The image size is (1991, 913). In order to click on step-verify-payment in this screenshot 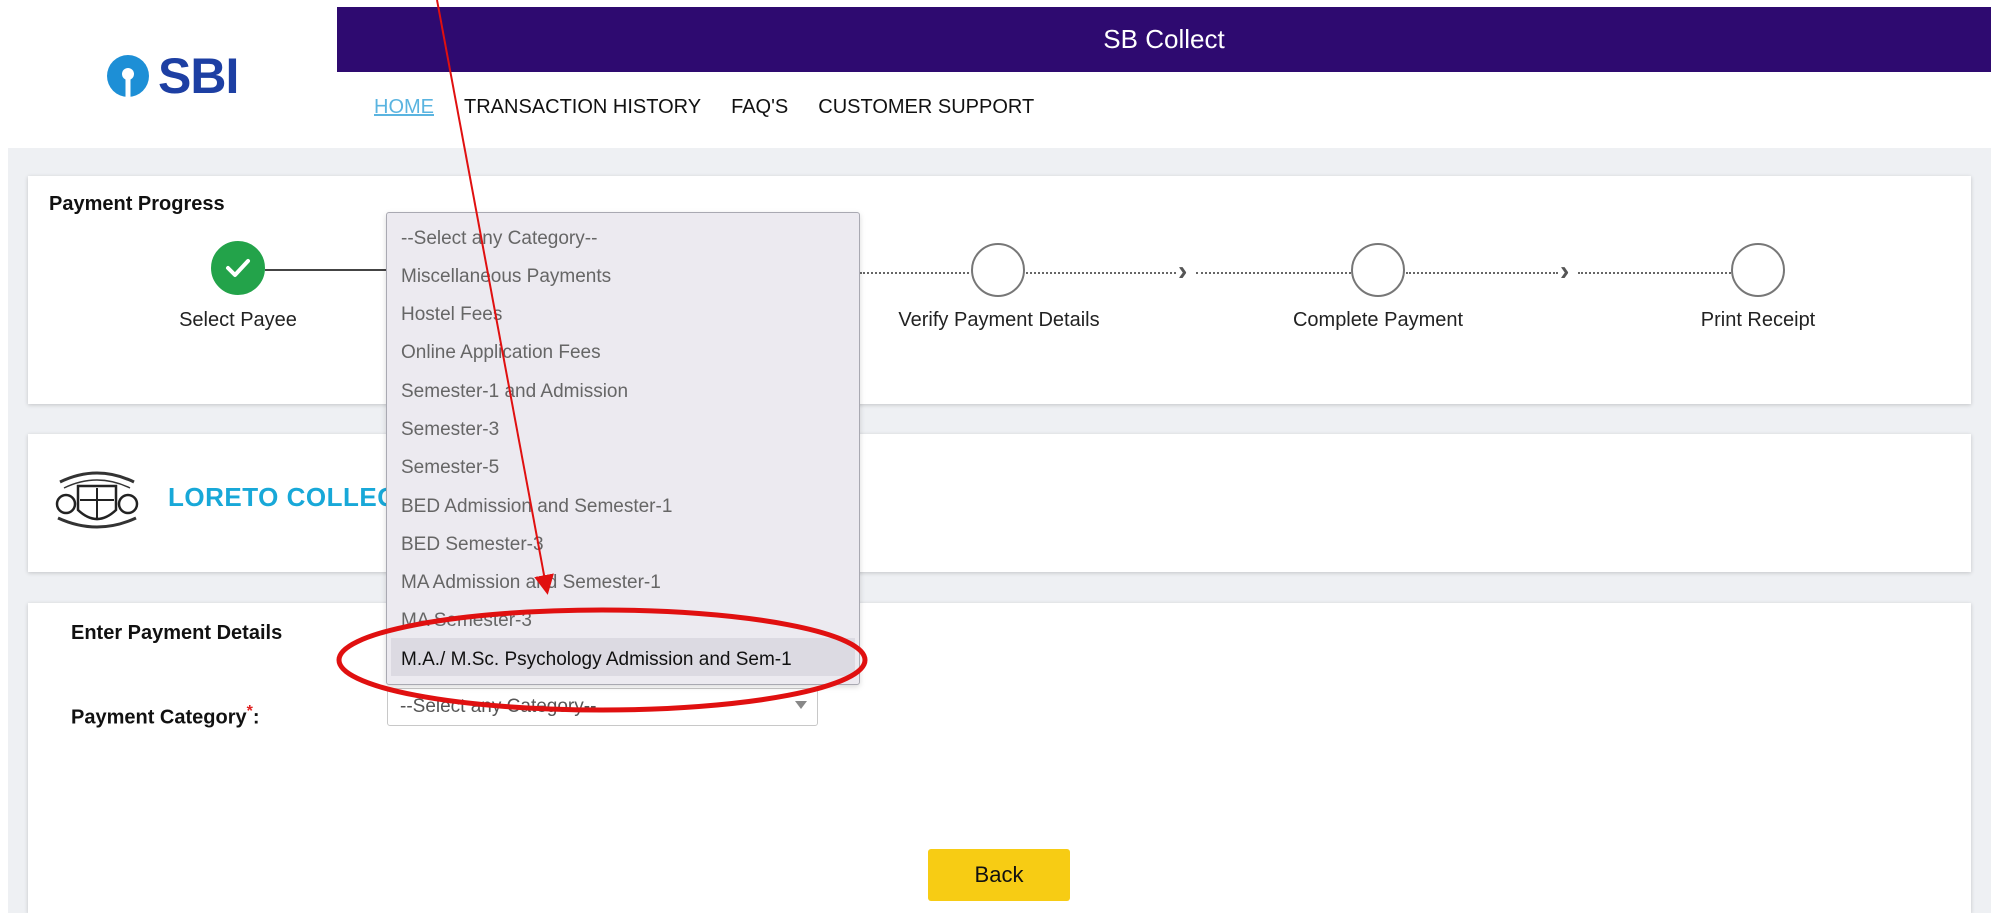, I will do `click(998, 270)`.